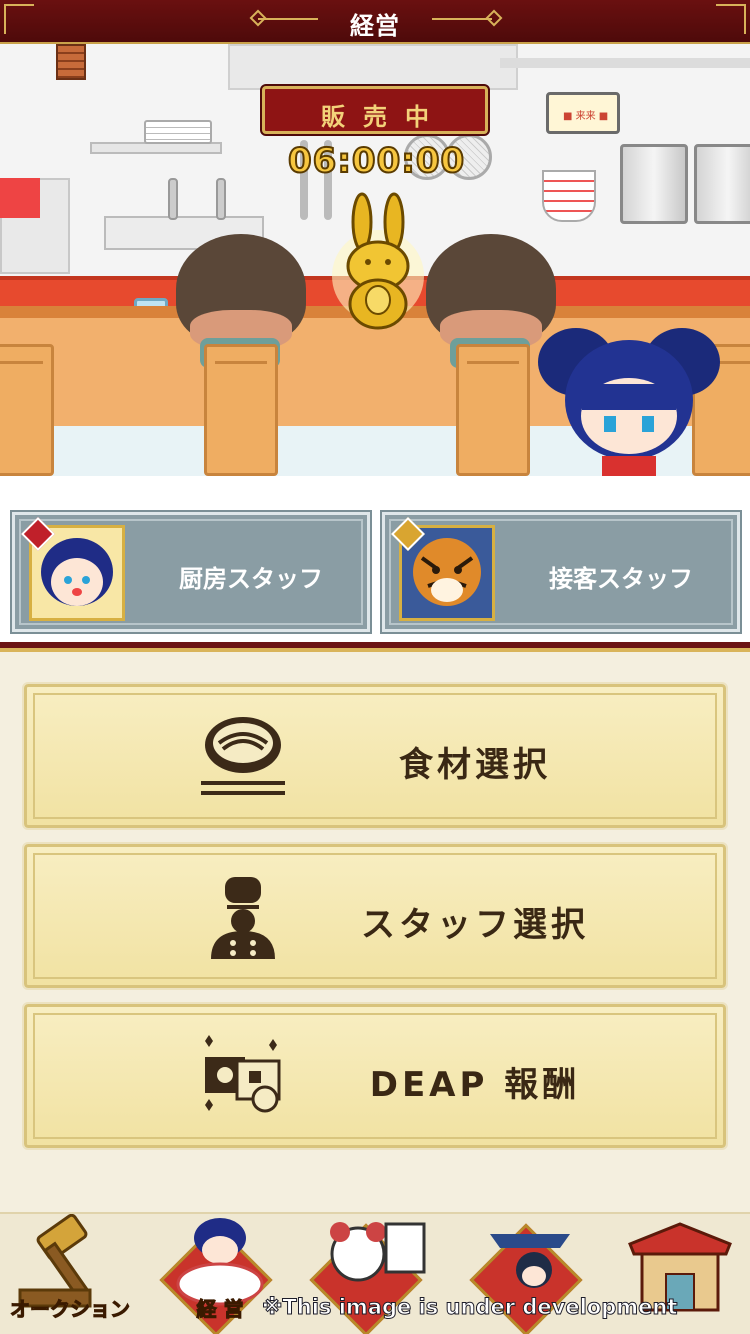 The height and width of the screenshot is (1334, 750). Describe the element at coordinates (475, 765) in the screenshot. I see `ingredient-select-label: 食材選択` at that location.